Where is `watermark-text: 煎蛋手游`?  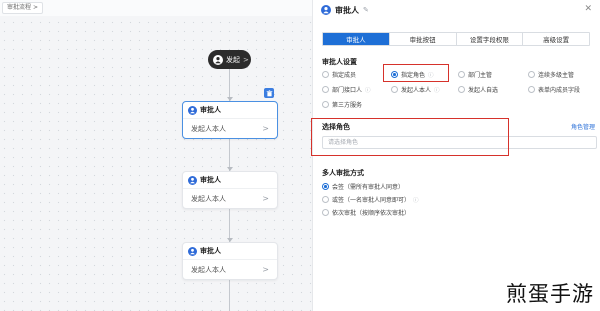
watermark-text: 煎蛋手游 is located at coordinates (550, 294).